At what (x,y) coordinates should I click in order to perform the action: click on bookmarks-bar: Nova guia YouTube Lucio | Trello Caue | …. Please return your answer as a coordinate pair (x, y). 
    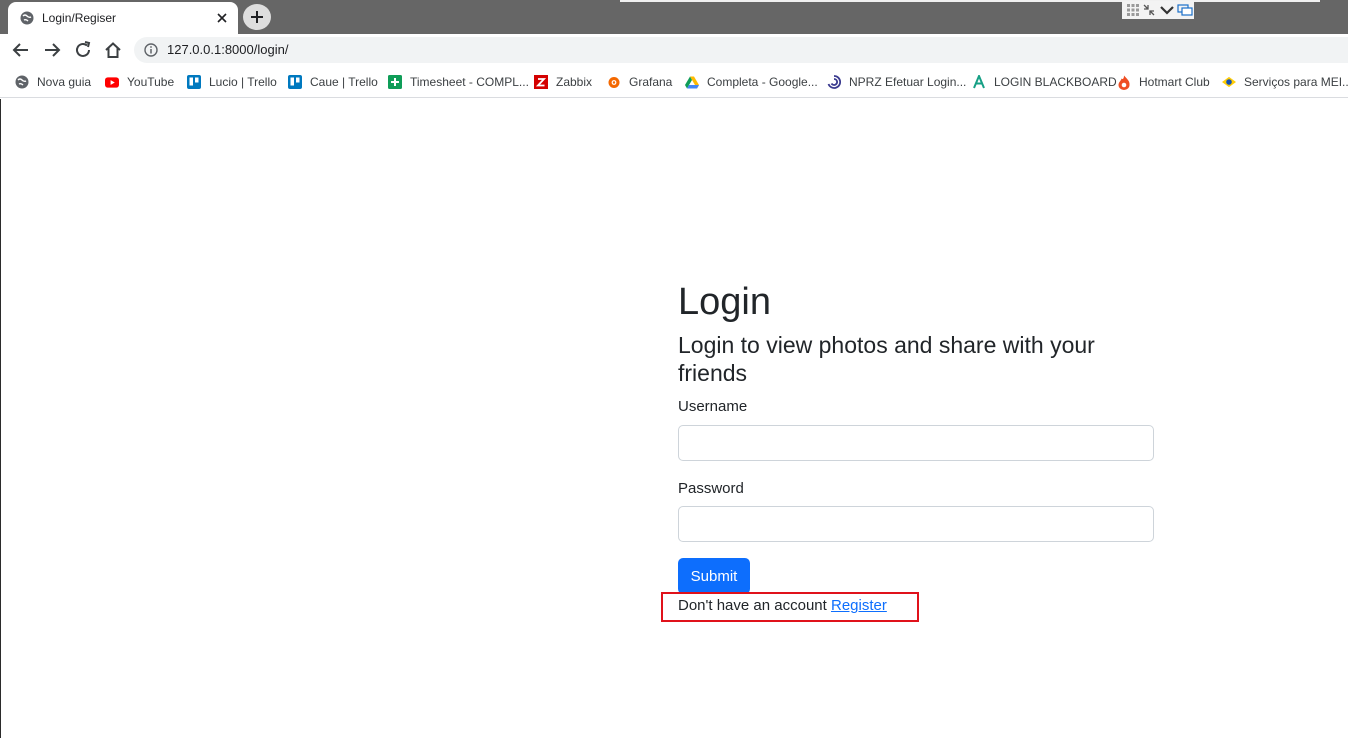
    Looking at the image, I should click on (674, 82).